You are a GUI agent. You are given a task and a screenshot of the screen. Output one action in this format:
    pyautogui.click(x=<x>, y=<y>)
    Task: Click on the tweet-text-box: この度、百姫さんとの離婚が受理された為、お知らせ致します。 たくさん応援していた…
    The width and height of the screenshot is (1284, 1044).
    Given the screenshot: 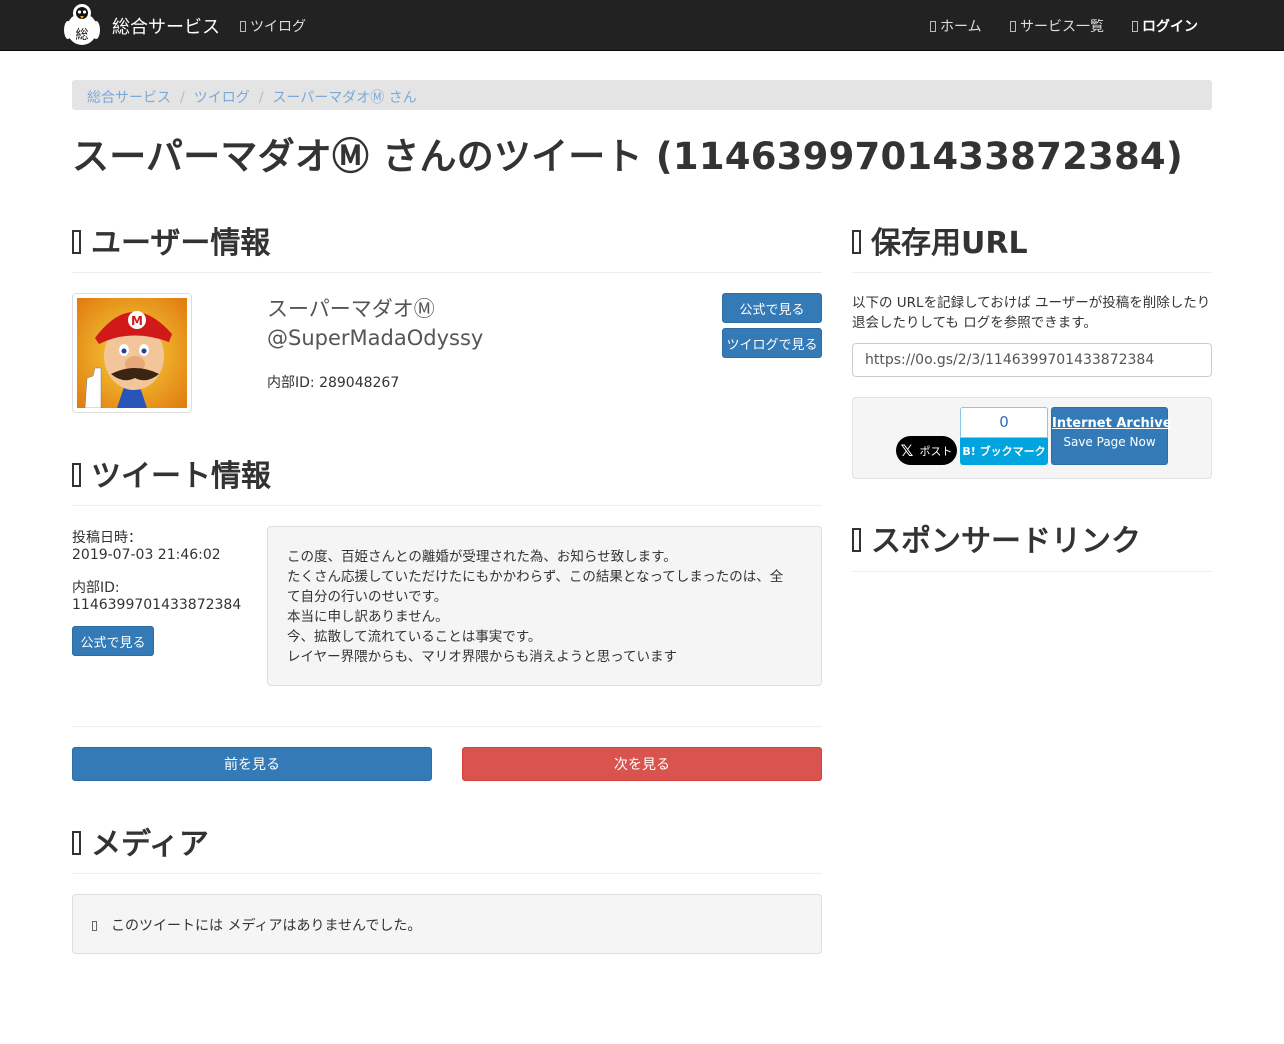 What is the action you would take?
    pyautogui.click(x=544, y=606)
    